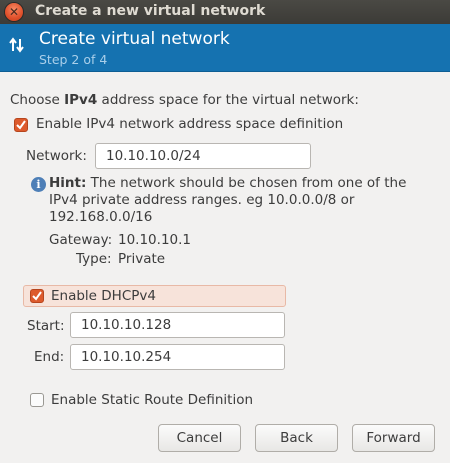 The image size is (450, 463). I want to click on info-icon: i, so click(38, 184).